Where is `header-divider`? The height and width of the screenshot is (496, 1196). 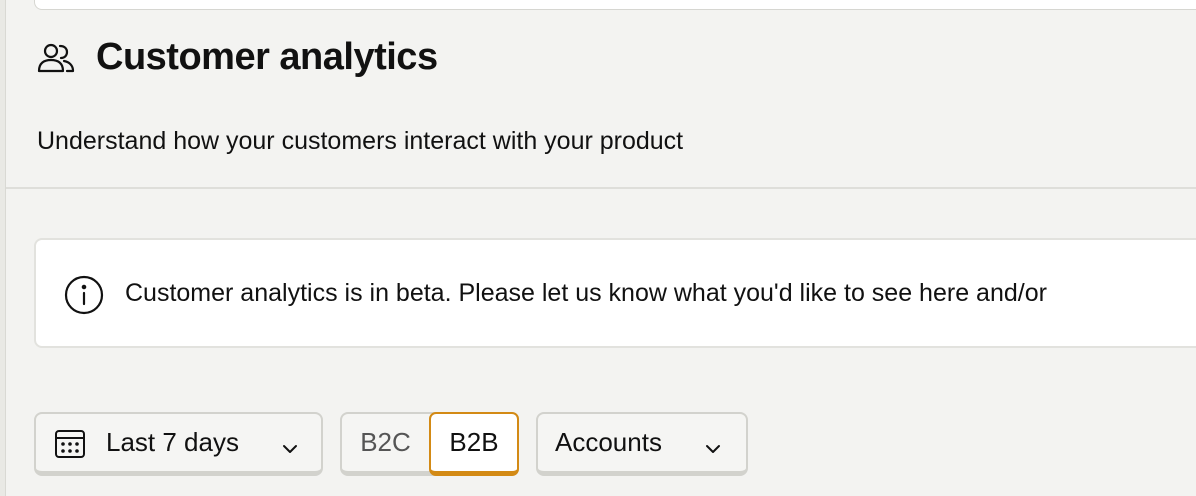 header-divider is located at coordinates (601, 188).